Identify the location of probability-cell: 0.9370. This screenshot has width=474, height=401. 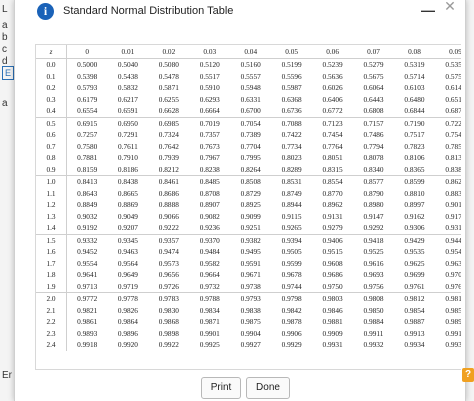
(210, 239).